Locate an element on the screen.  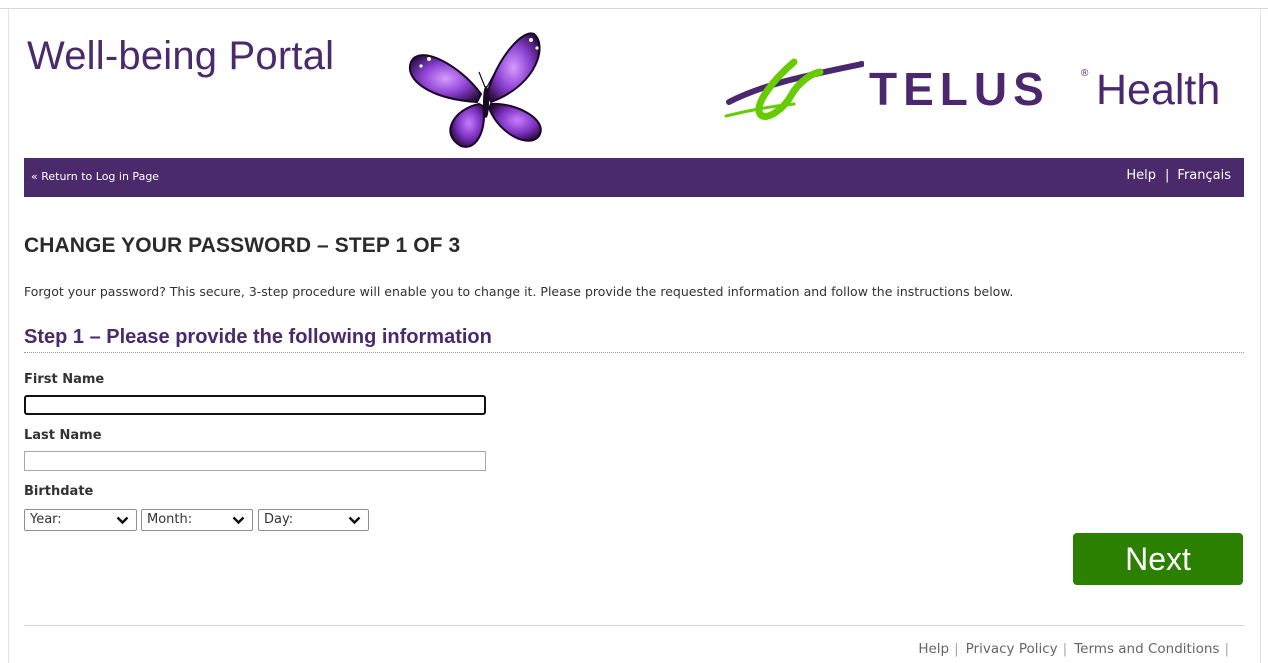
birthdate-label: Birthdate is located at coordinates (59, 491).